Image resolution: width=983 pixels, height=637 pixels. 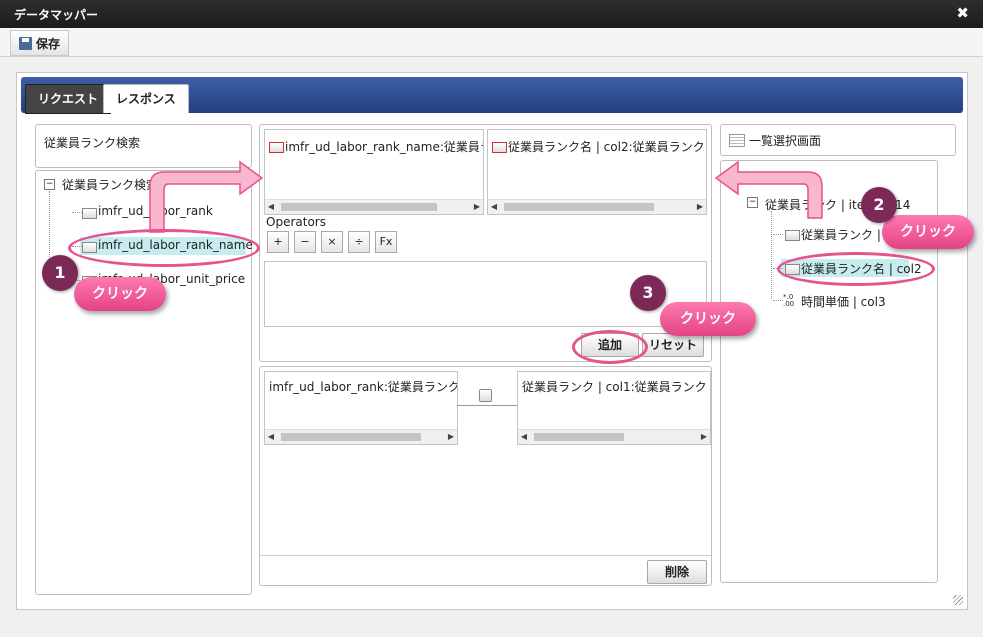 What do you see at coordinates (879, 205) in the screenshot?
I see `callout-step-badge: 2` at bounding box center [879, 205].